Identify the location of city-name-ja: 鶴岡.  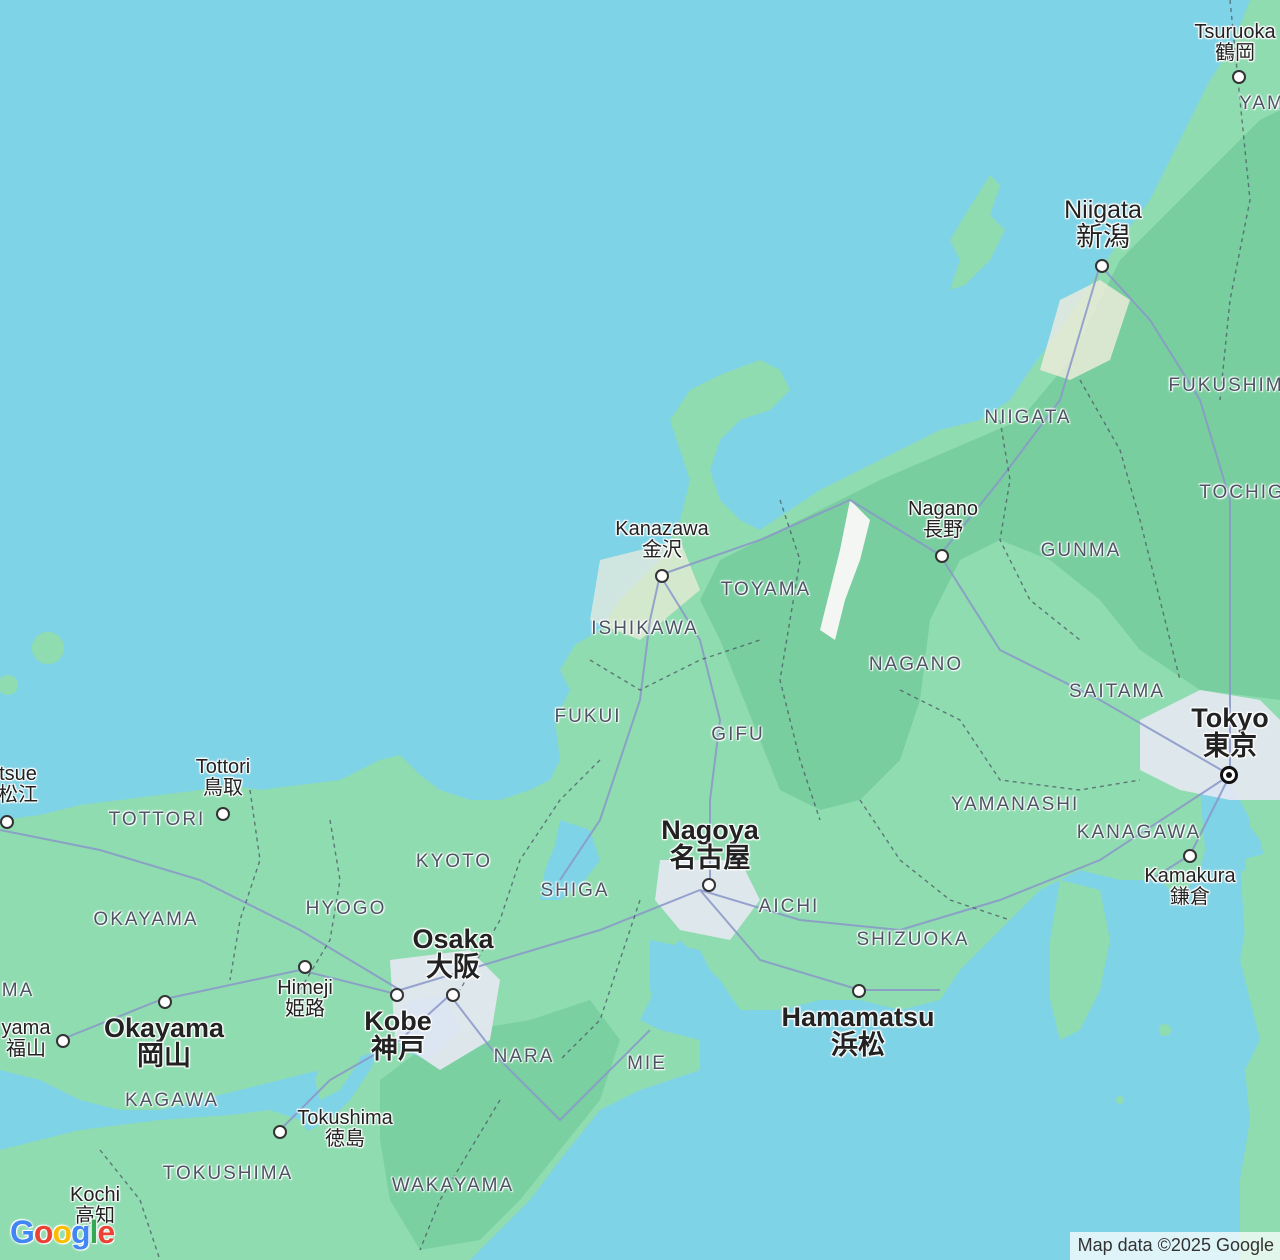
(1234, 53).